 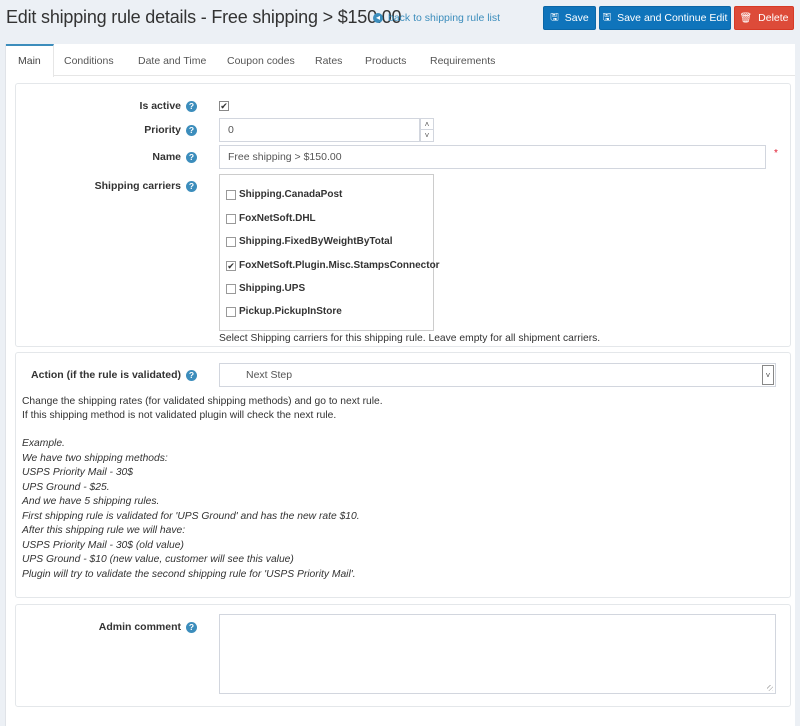 I want to click on tab-rates: Rates, so click(x=328, y=60).